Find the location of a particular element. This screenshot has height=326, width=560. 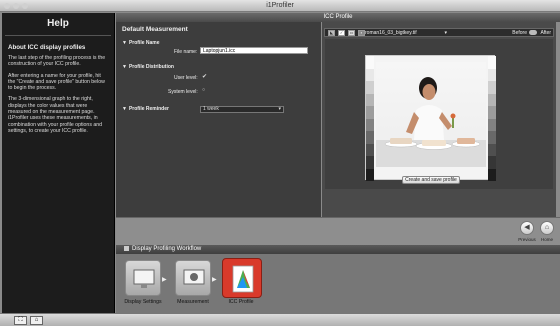

user-level-label: User level: is located at coordinates (186, 78).